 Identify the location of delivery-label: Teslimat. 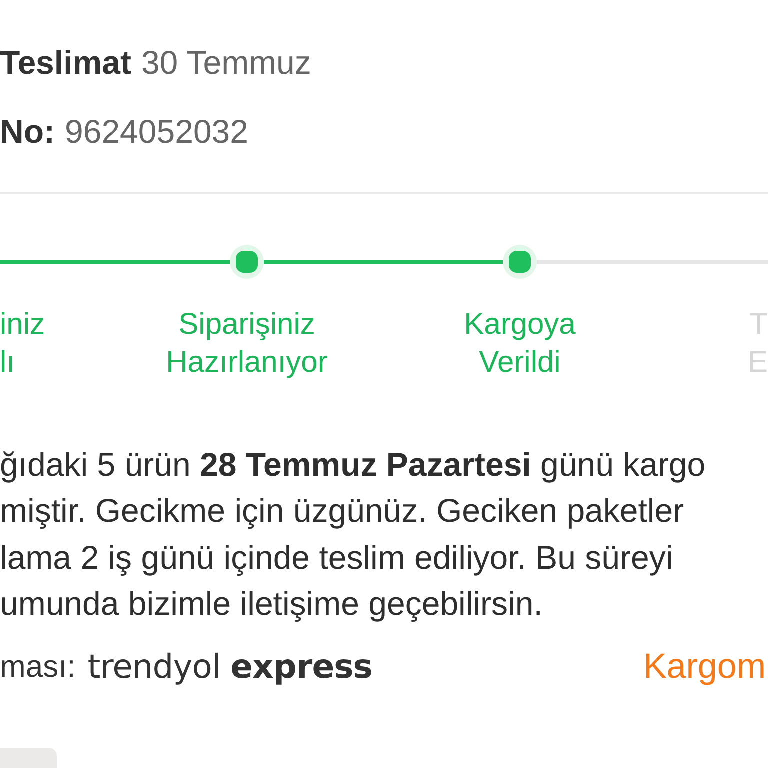
(66, 63).